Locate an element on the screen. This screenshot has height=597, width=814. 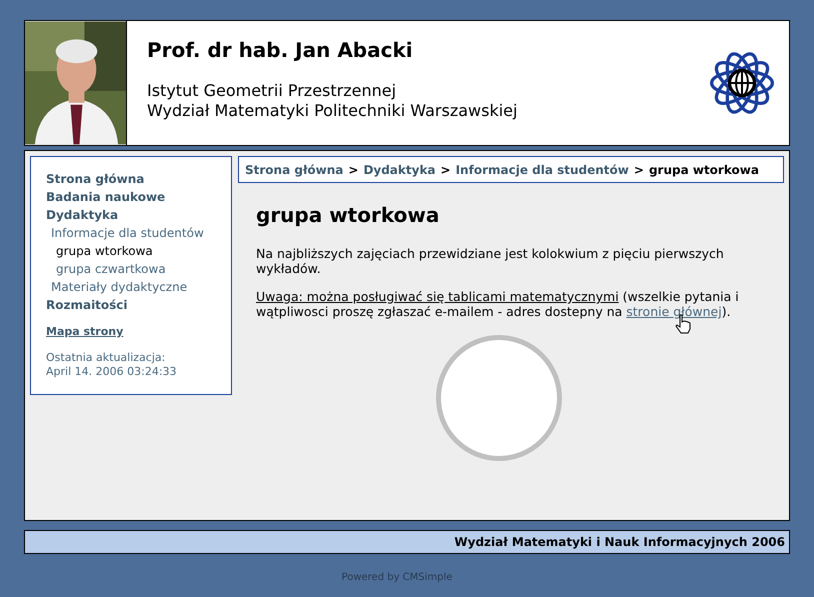
professor-name: Prof. dr hab. Jan Abacki is located at coordinates (280, 50).